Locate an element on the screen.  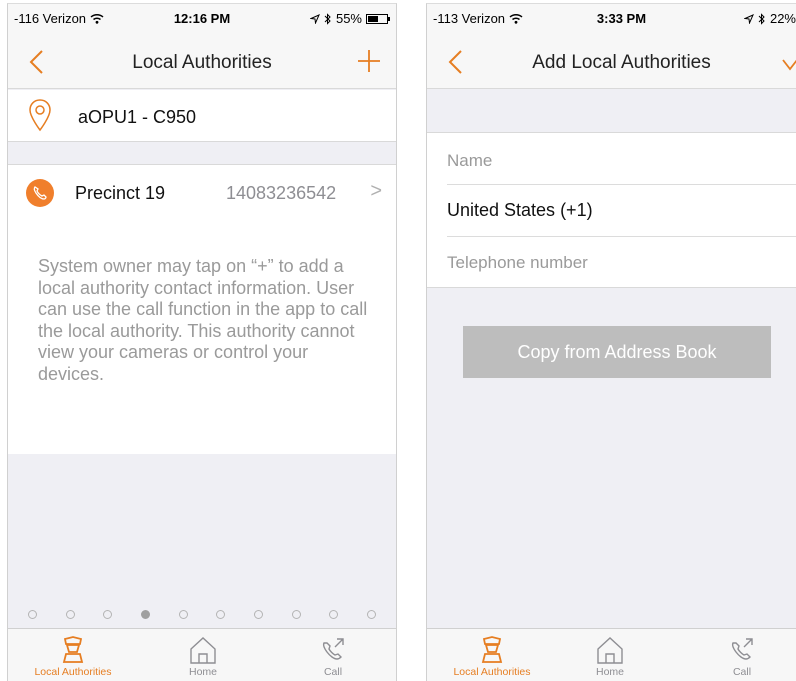
status-bar: -113 Verizon 3:33 PM 22% is located at coordinates (611, 19).